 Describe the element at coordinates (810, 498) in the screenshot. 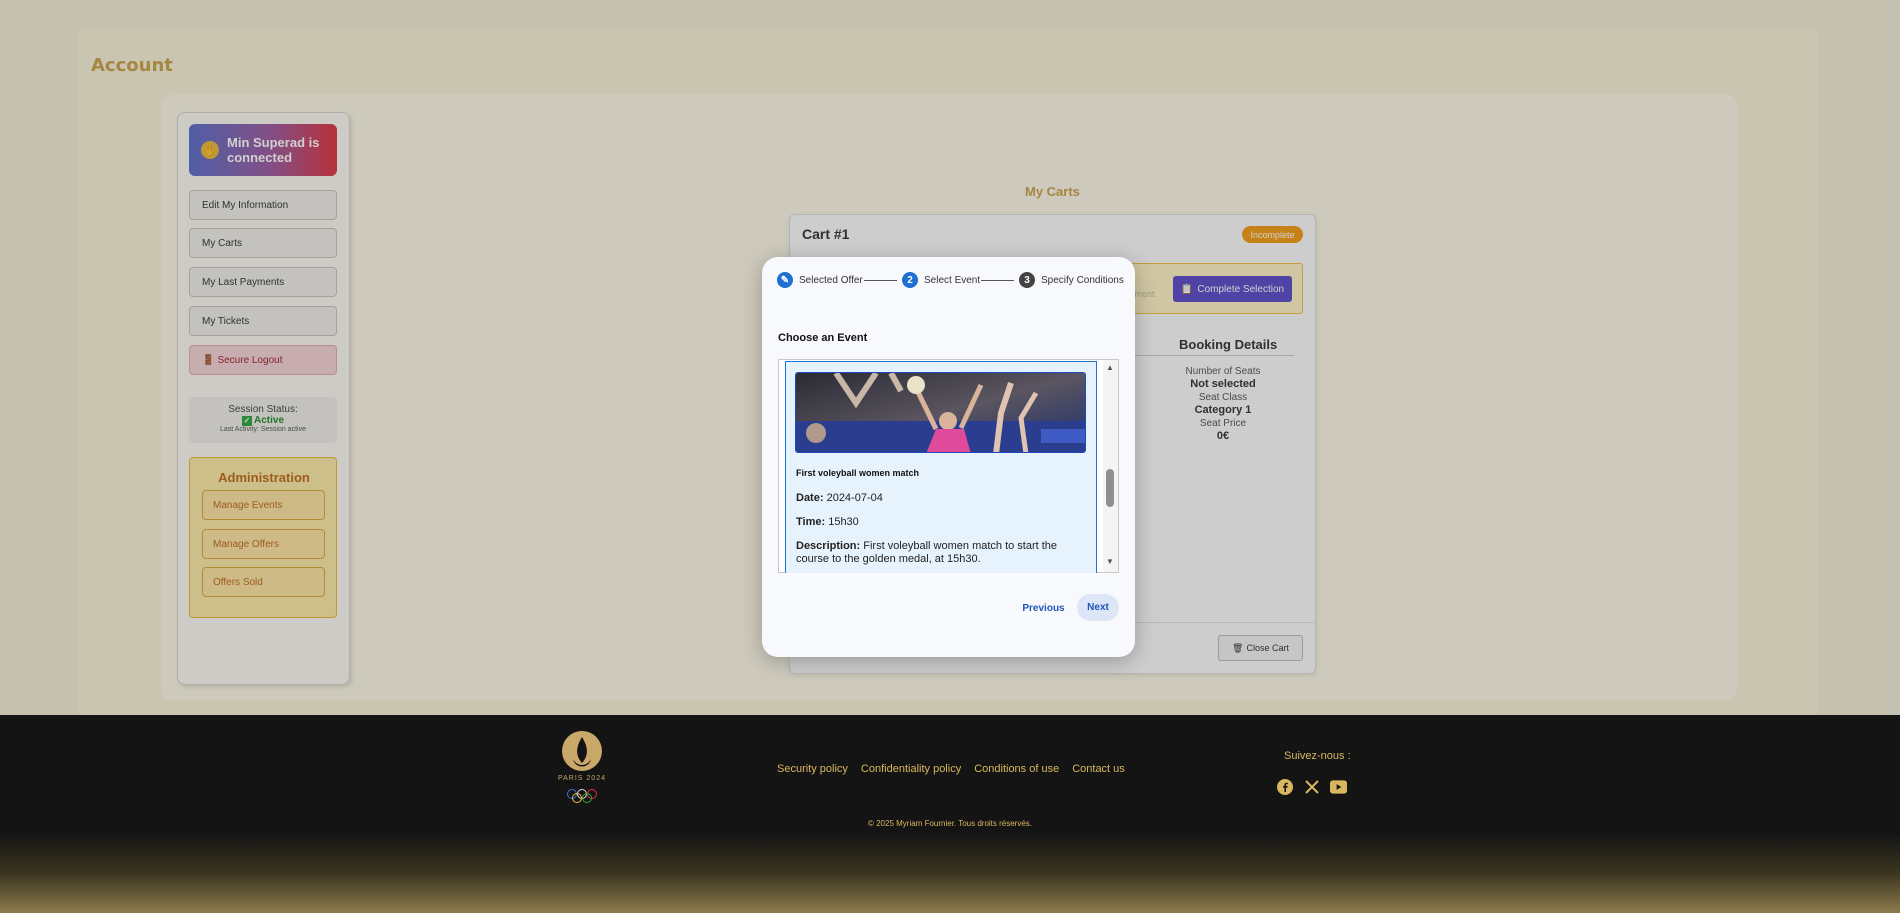

I see `date-label: Date:` at that location.